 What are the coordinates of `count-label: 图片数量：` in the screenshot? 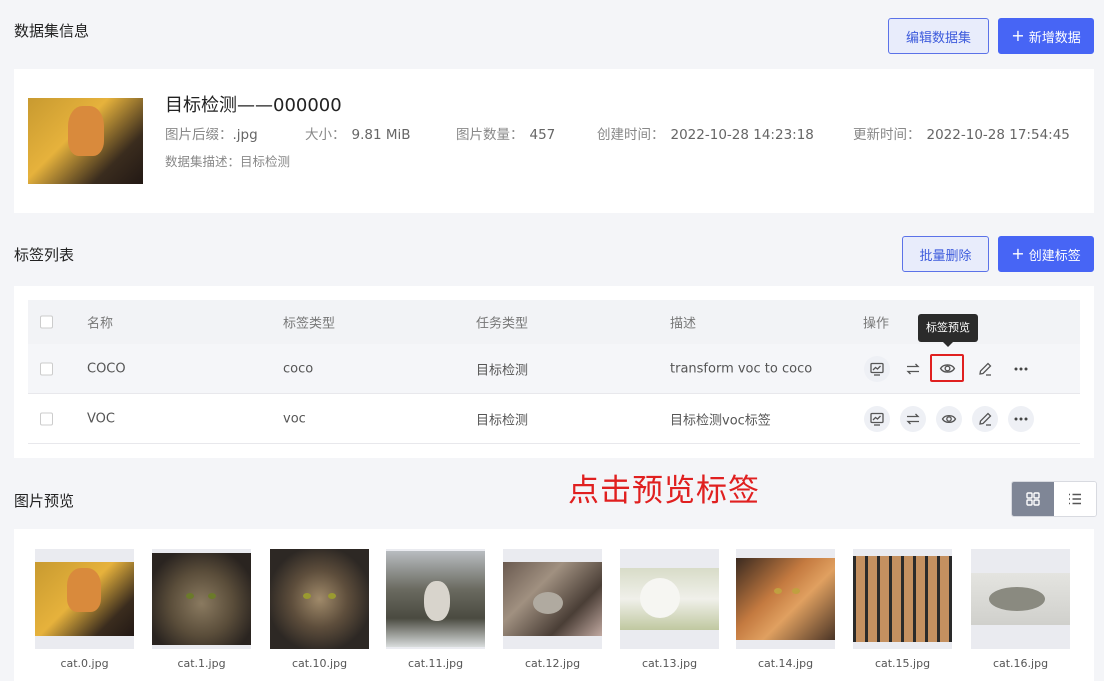 It's located at (490, 135).